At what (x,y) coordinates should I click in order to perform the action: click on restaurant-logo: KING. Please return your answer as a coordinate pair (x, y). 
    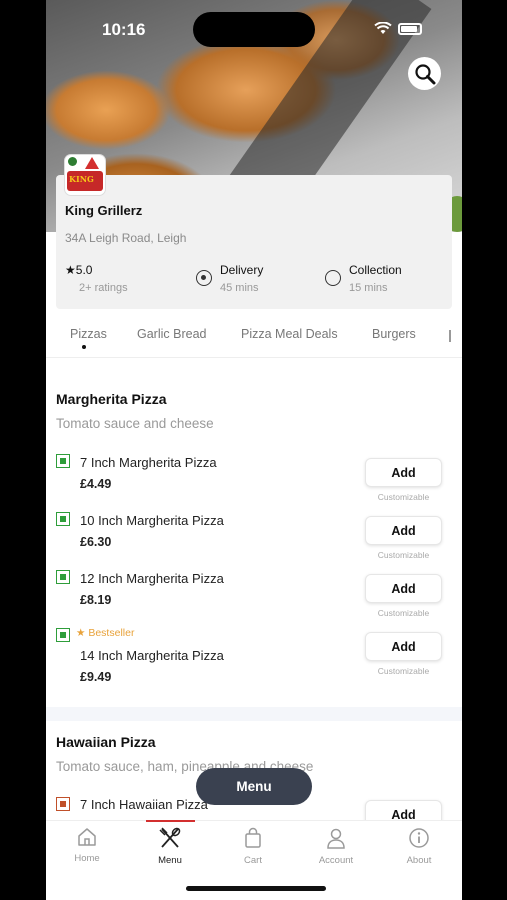
    Looking at the image, I should click on (85, 175).